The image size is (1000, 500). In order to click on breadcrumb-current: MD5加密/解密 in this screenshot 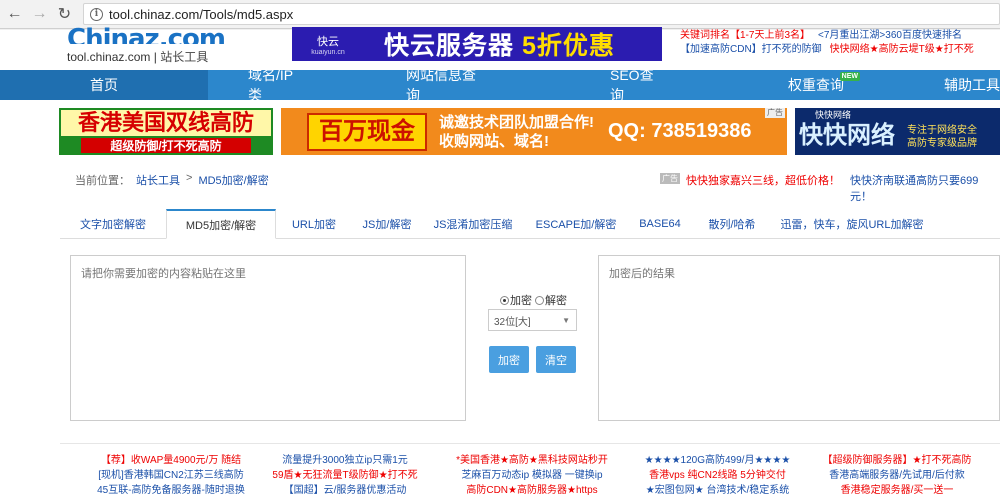, I will do `click(233, 180)`.